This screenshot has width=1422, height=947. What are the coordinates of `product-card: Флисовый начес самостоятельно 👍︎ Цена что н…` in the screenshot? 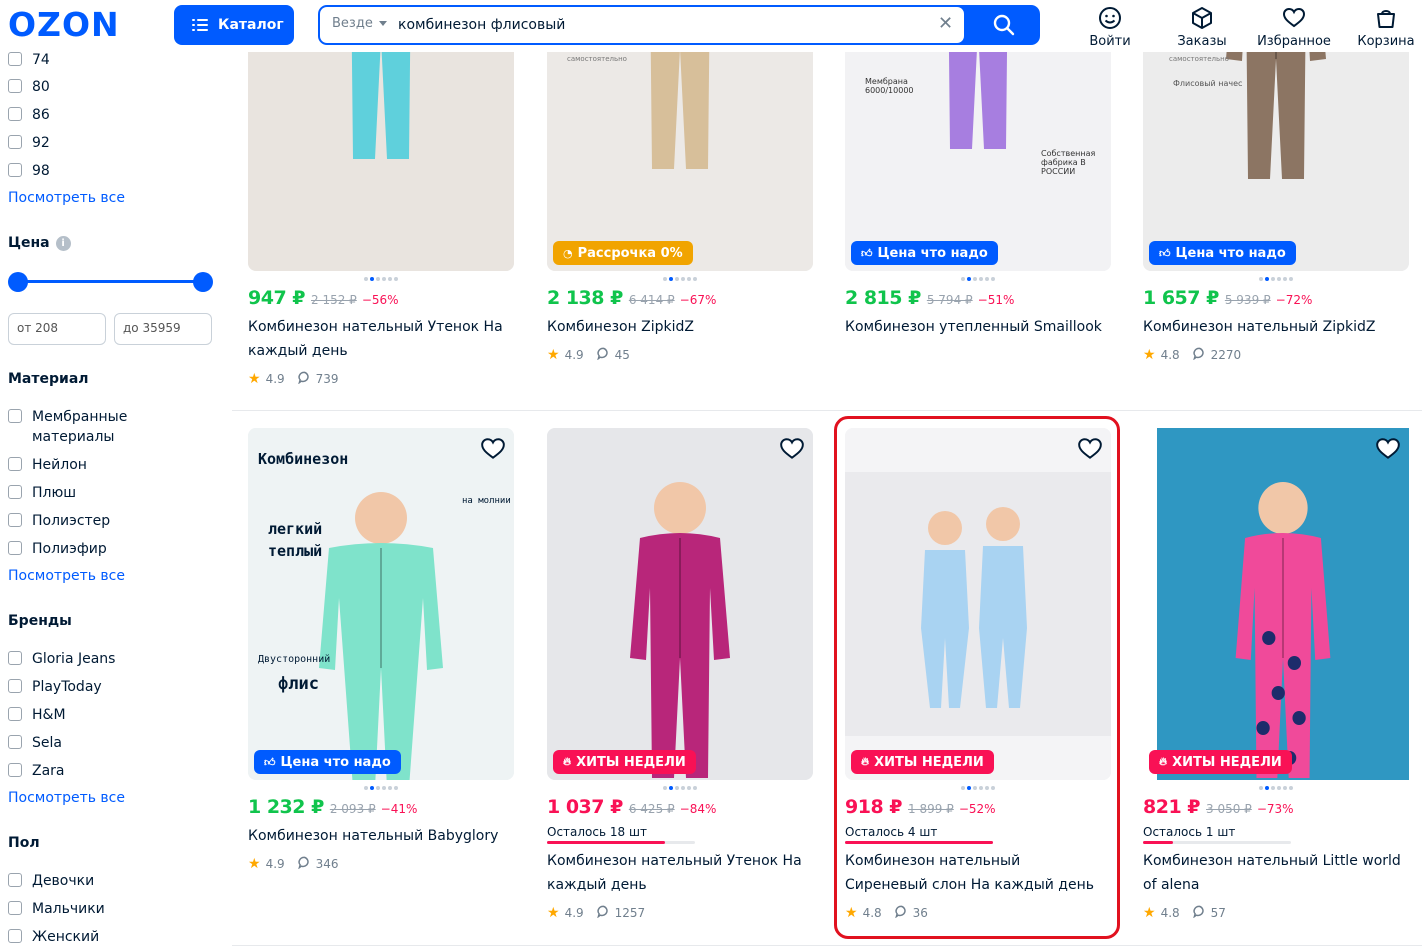 It's located at (1276, 209).